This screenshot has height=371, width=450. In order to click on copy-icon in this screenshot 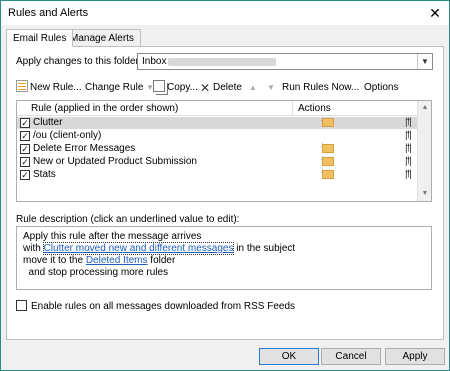, I will do `click(159, 86)`.